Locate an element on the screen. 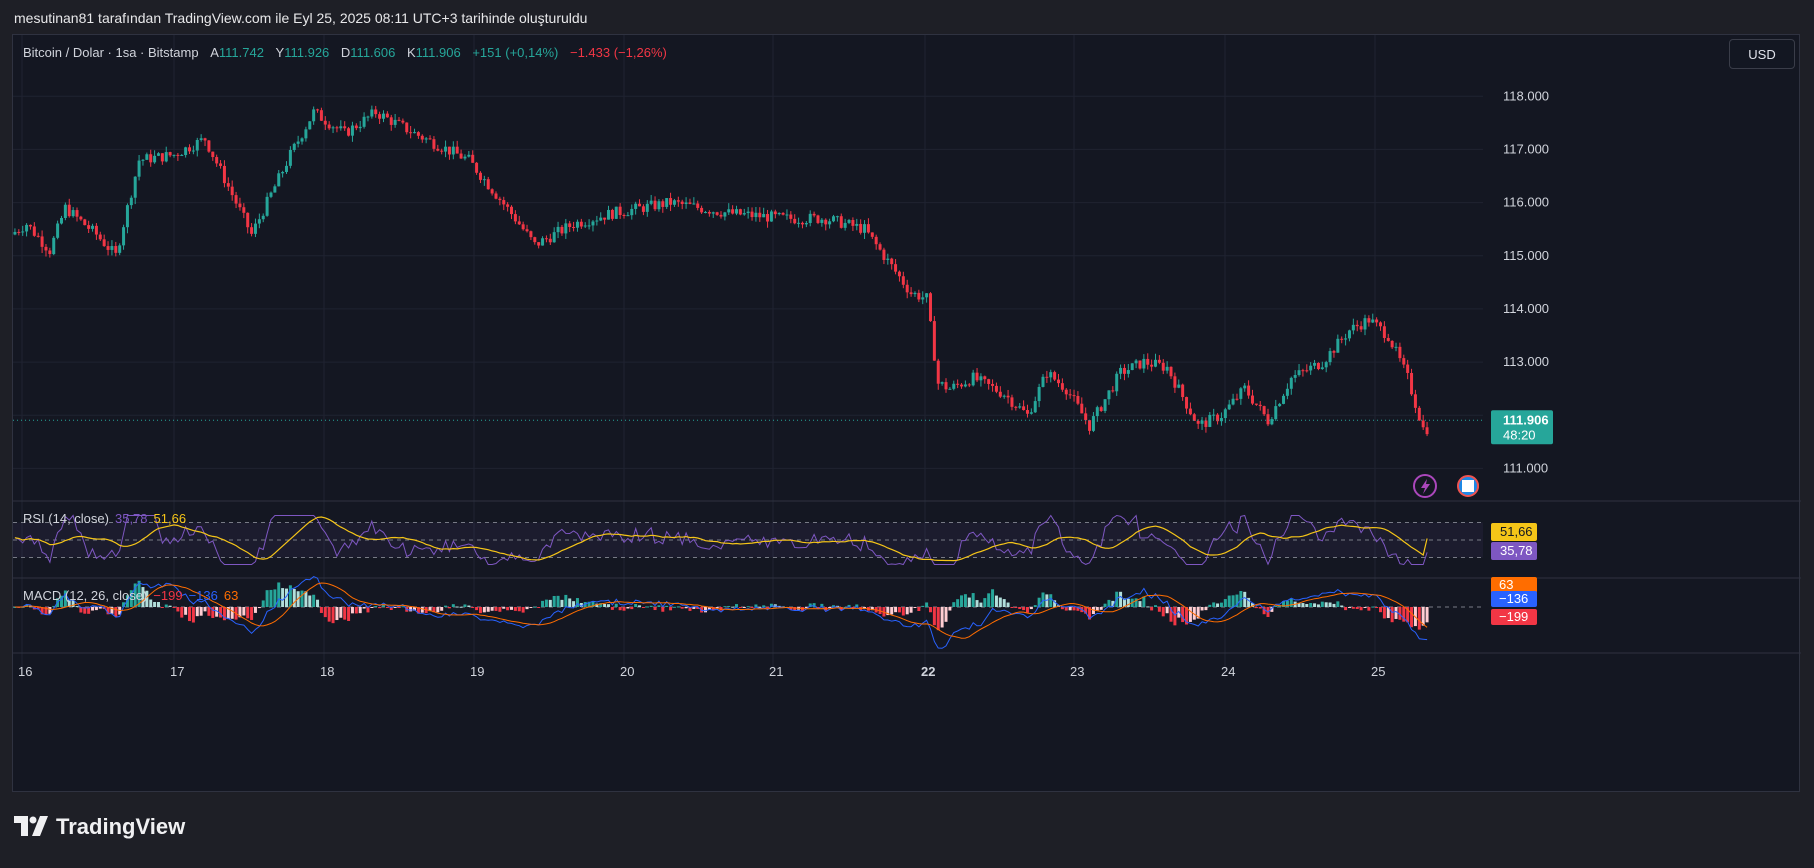 The width and height of the screenshot is (1814, 868). rsi-legend: RSI (14, close) 35,78 51,66 is located at coordinates (104, 518).